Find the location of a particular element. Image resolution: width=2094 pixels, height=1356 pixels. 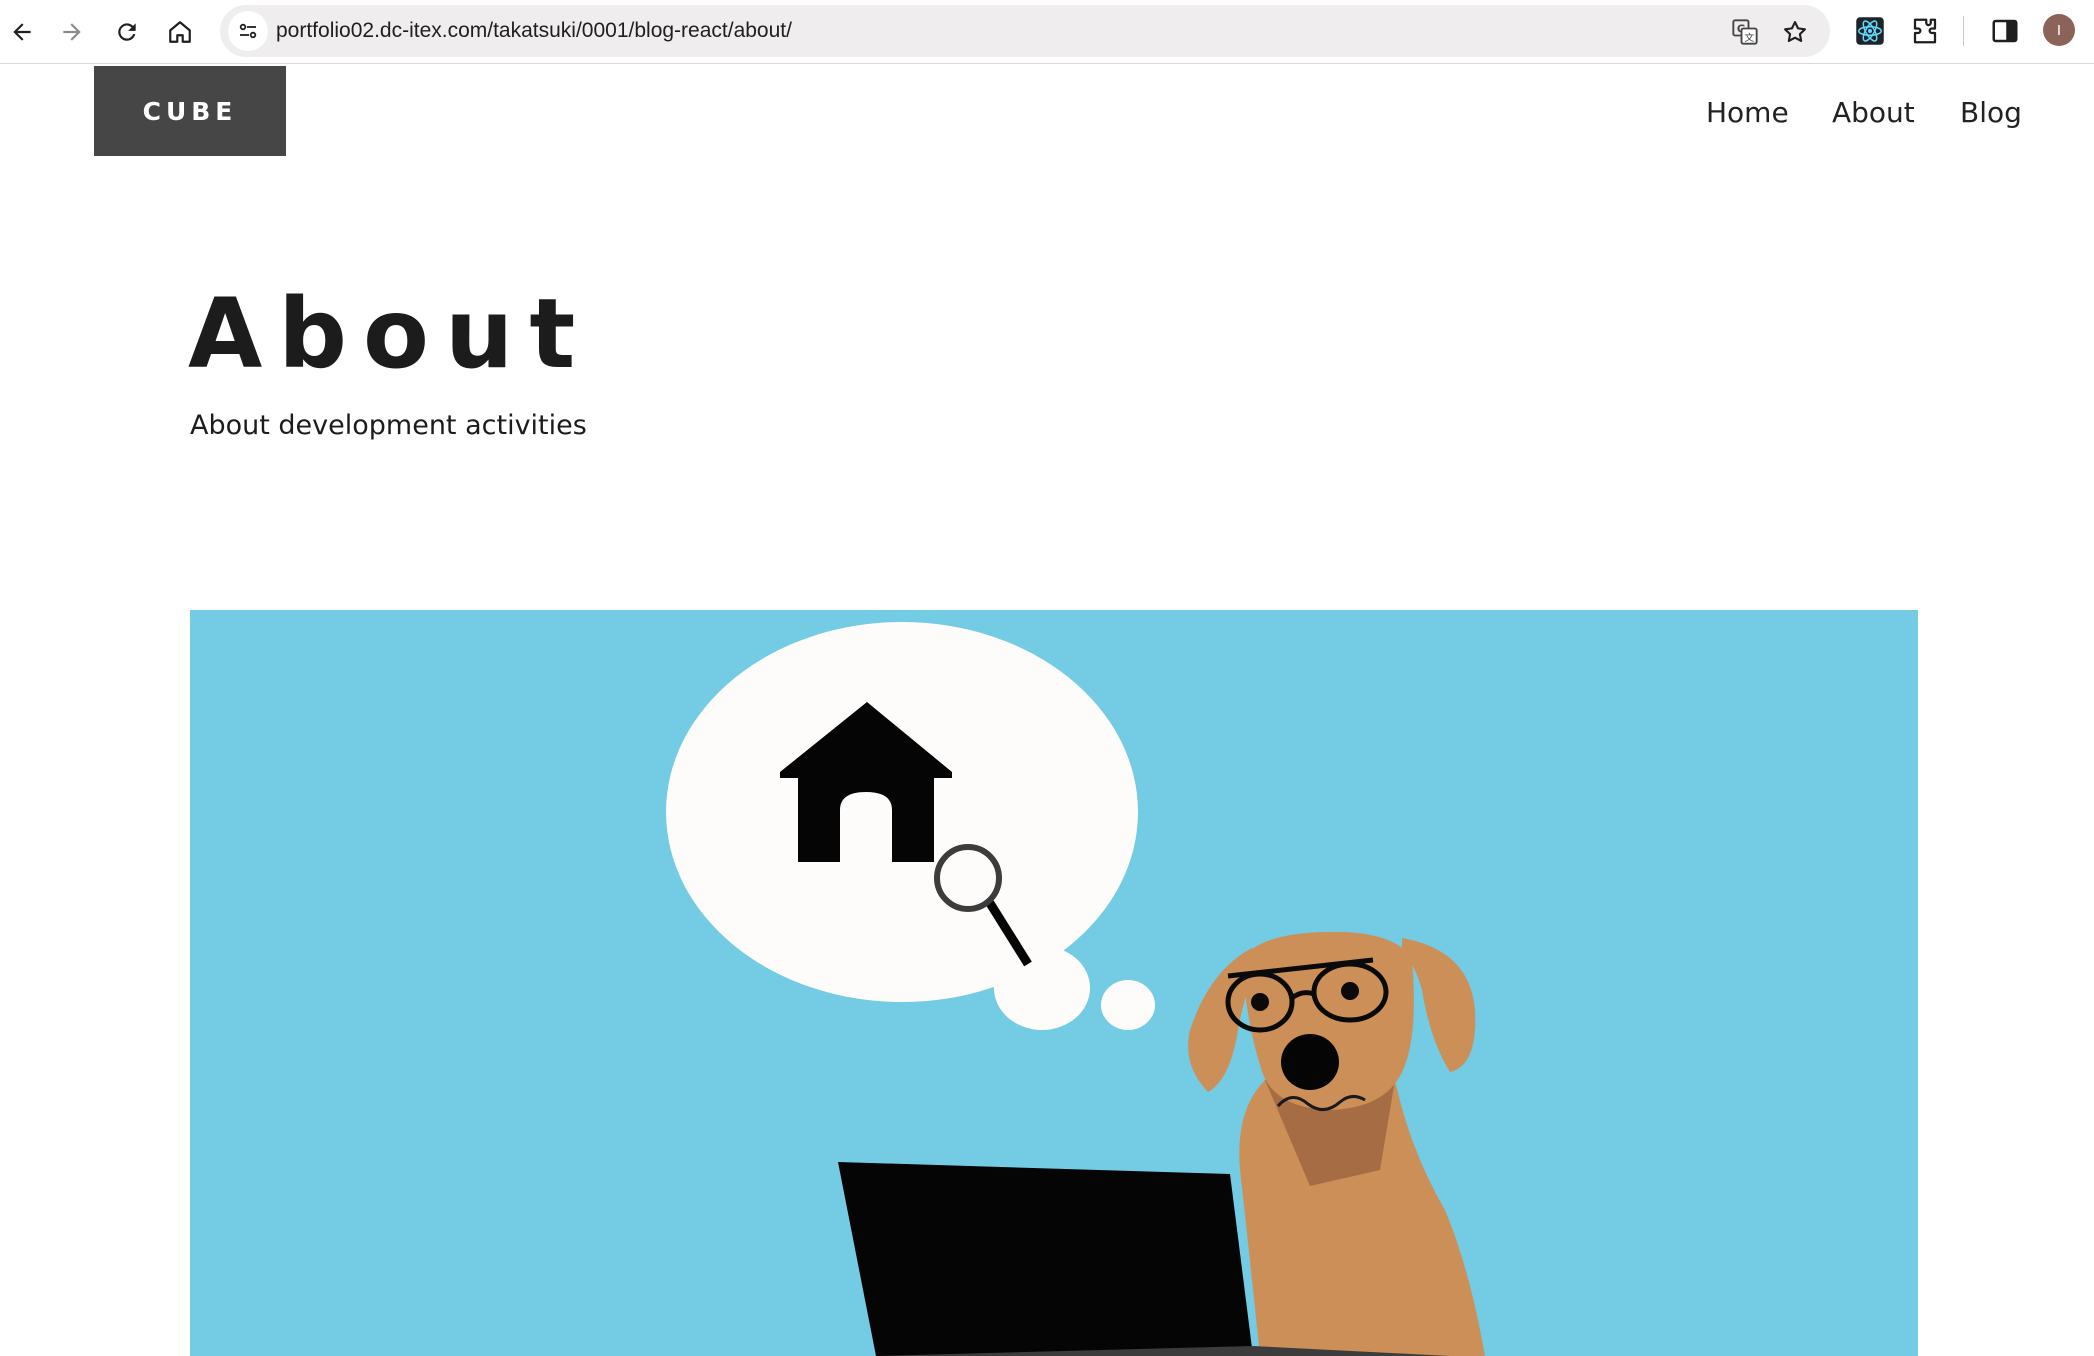

site-nav: Home About Blog is located at coordinates (1047, 116).